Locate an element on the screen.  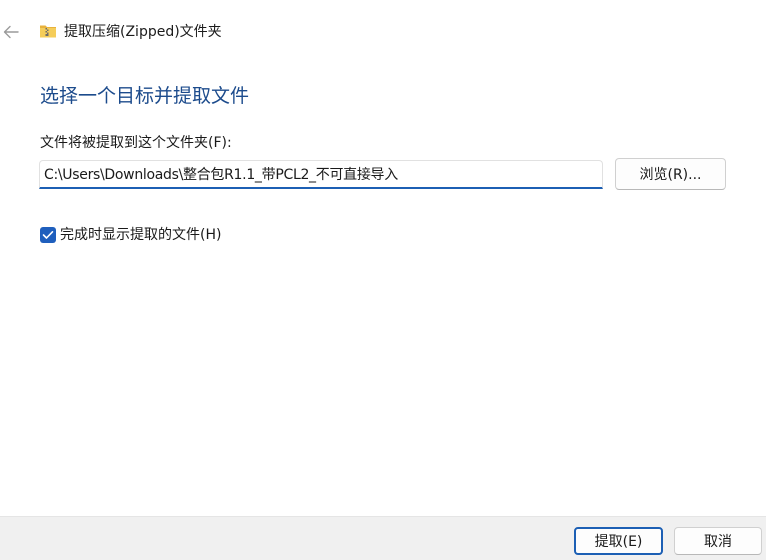
back-button is located at coordinates (11, 32).